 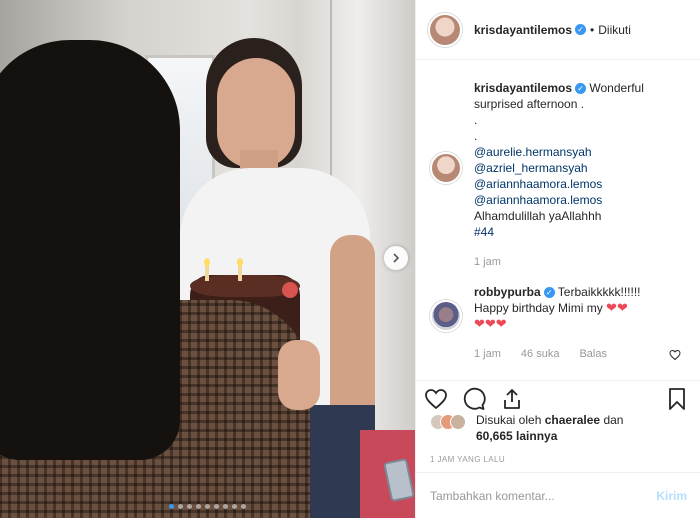 I want to click on comment-reply-button: Balas, so click(x=593, y=354).